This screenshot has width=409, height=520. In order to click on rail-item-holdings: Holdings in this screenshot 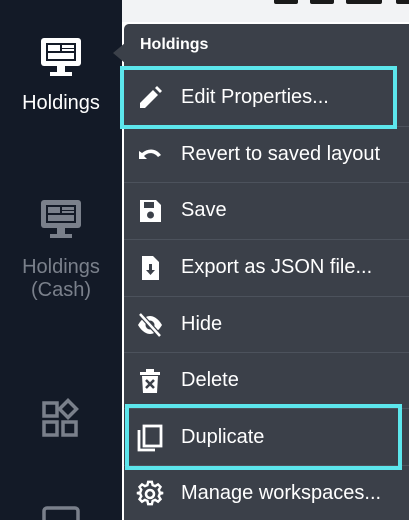, I will do `click(61, 75)`.